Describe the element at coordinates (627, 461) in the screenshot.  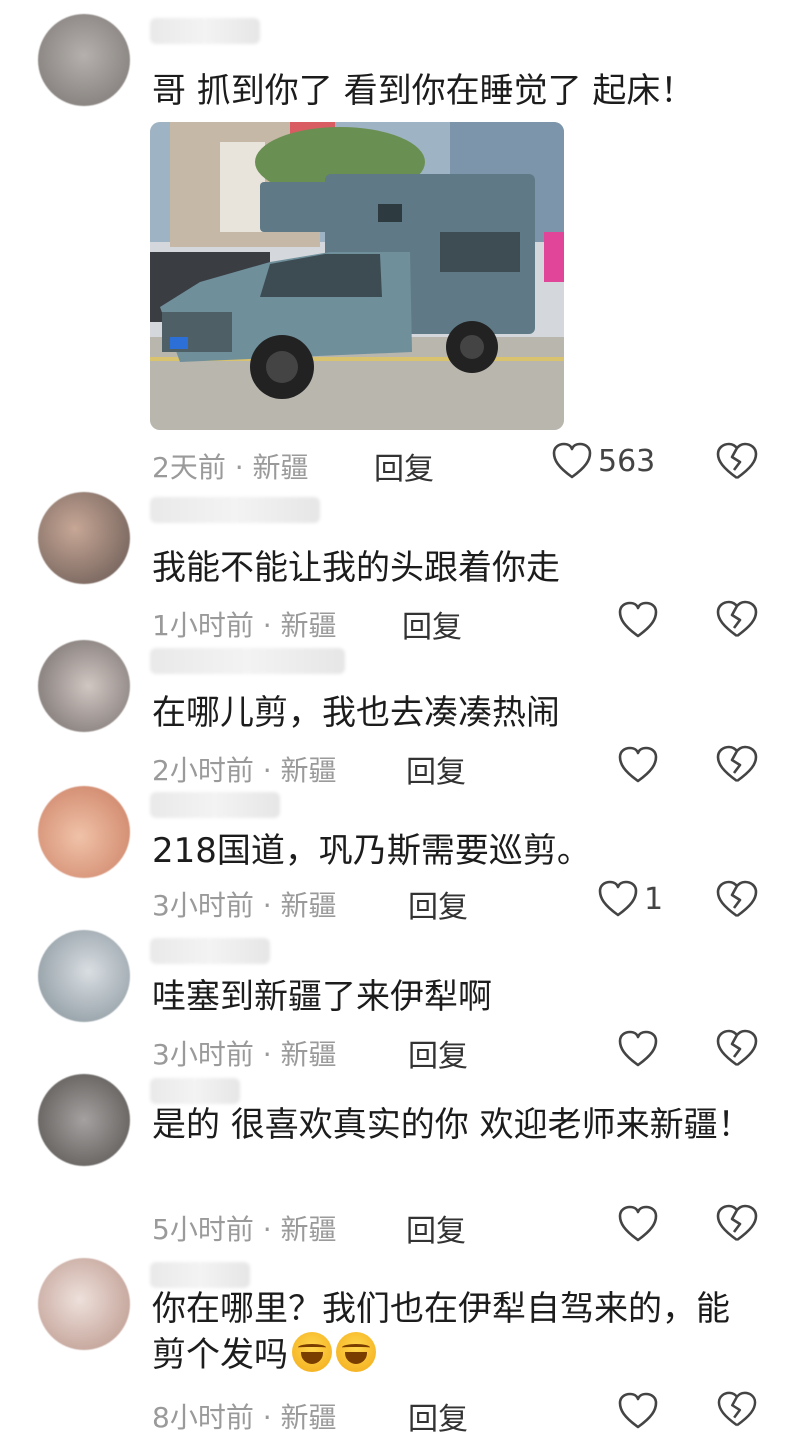
I see `like-count: 563` at that location.